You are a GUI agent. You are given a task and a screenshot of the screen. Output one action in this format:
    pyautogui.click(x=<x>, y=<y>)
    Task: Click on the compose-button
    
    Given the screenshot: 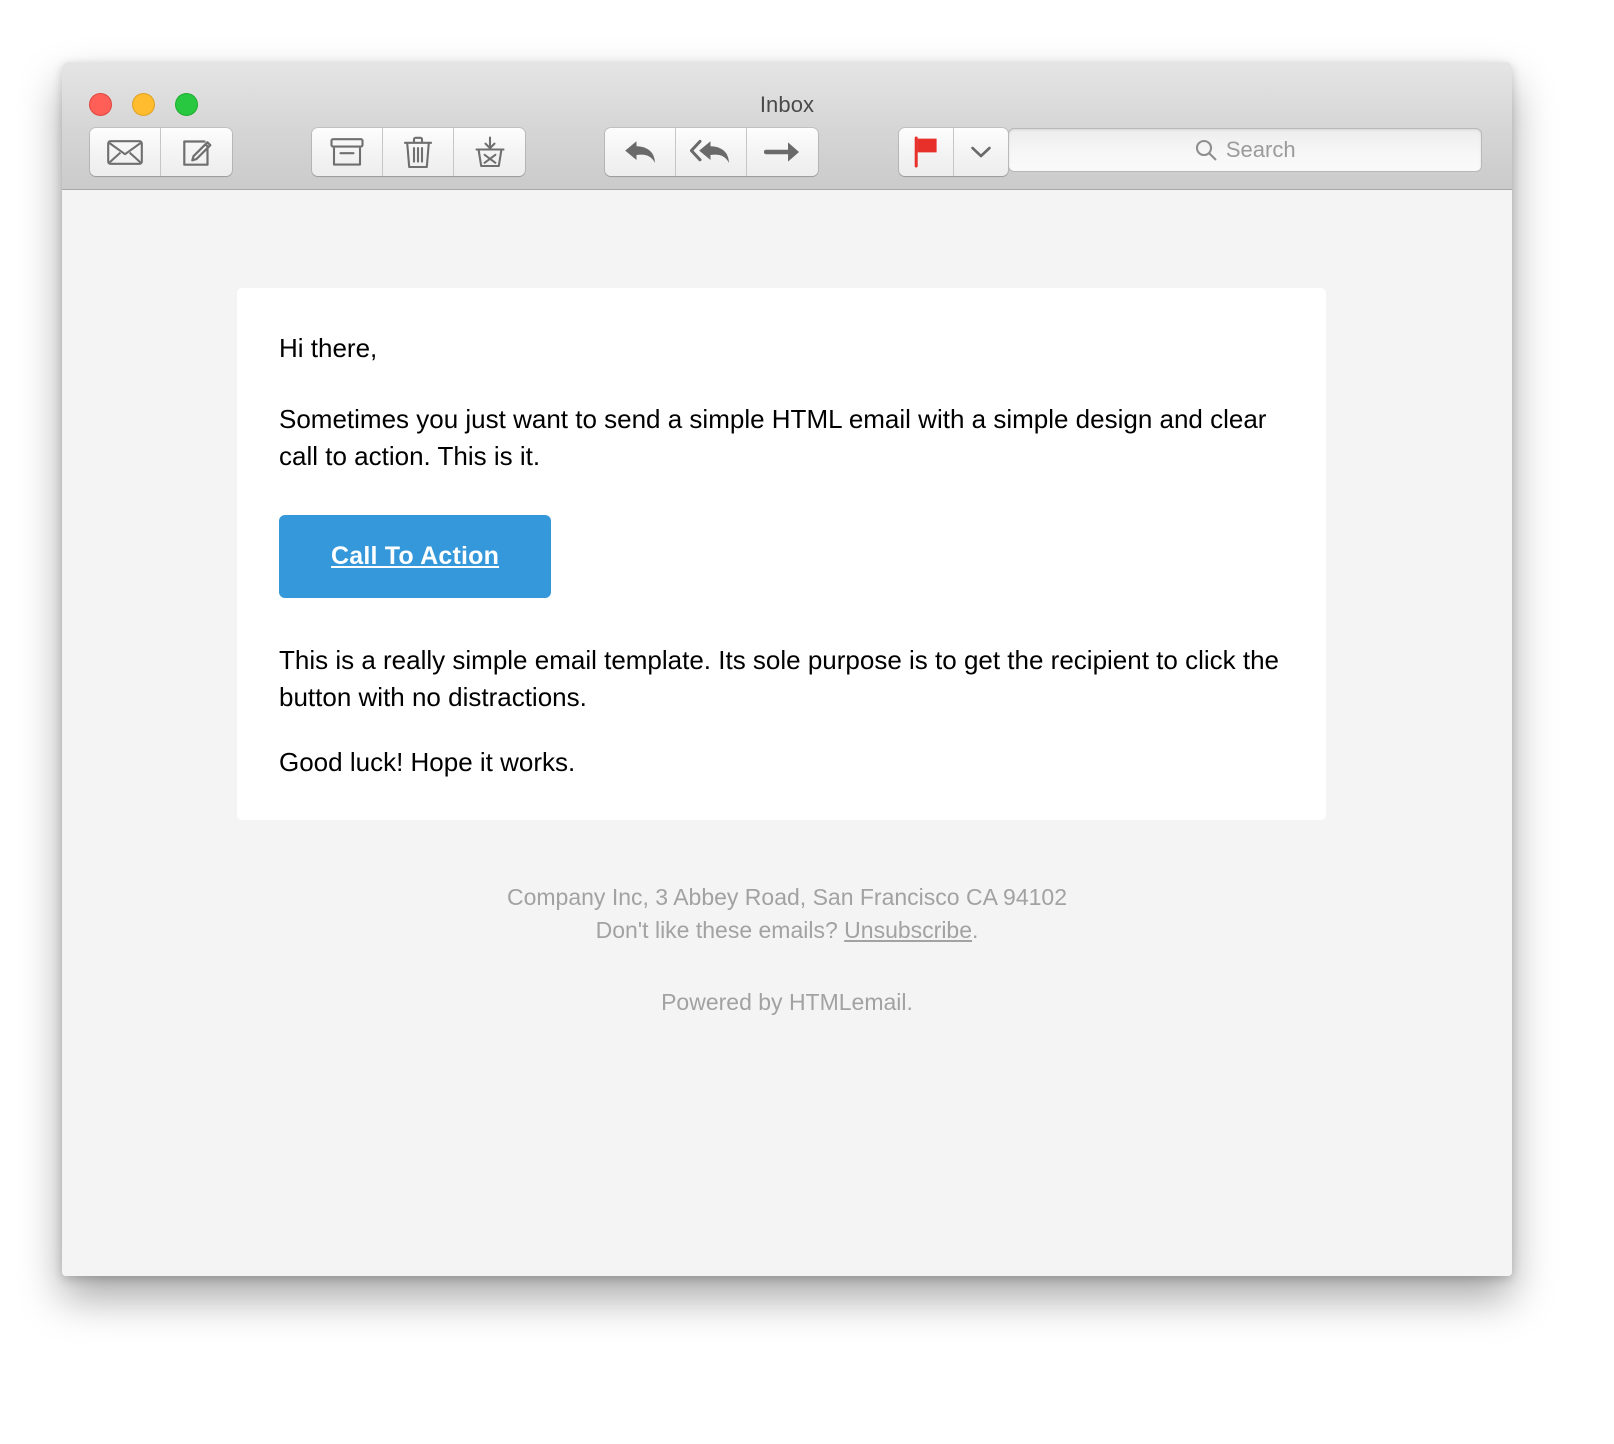 What is the action you would take?
    pyautogui.click(x=197, y=152)
    